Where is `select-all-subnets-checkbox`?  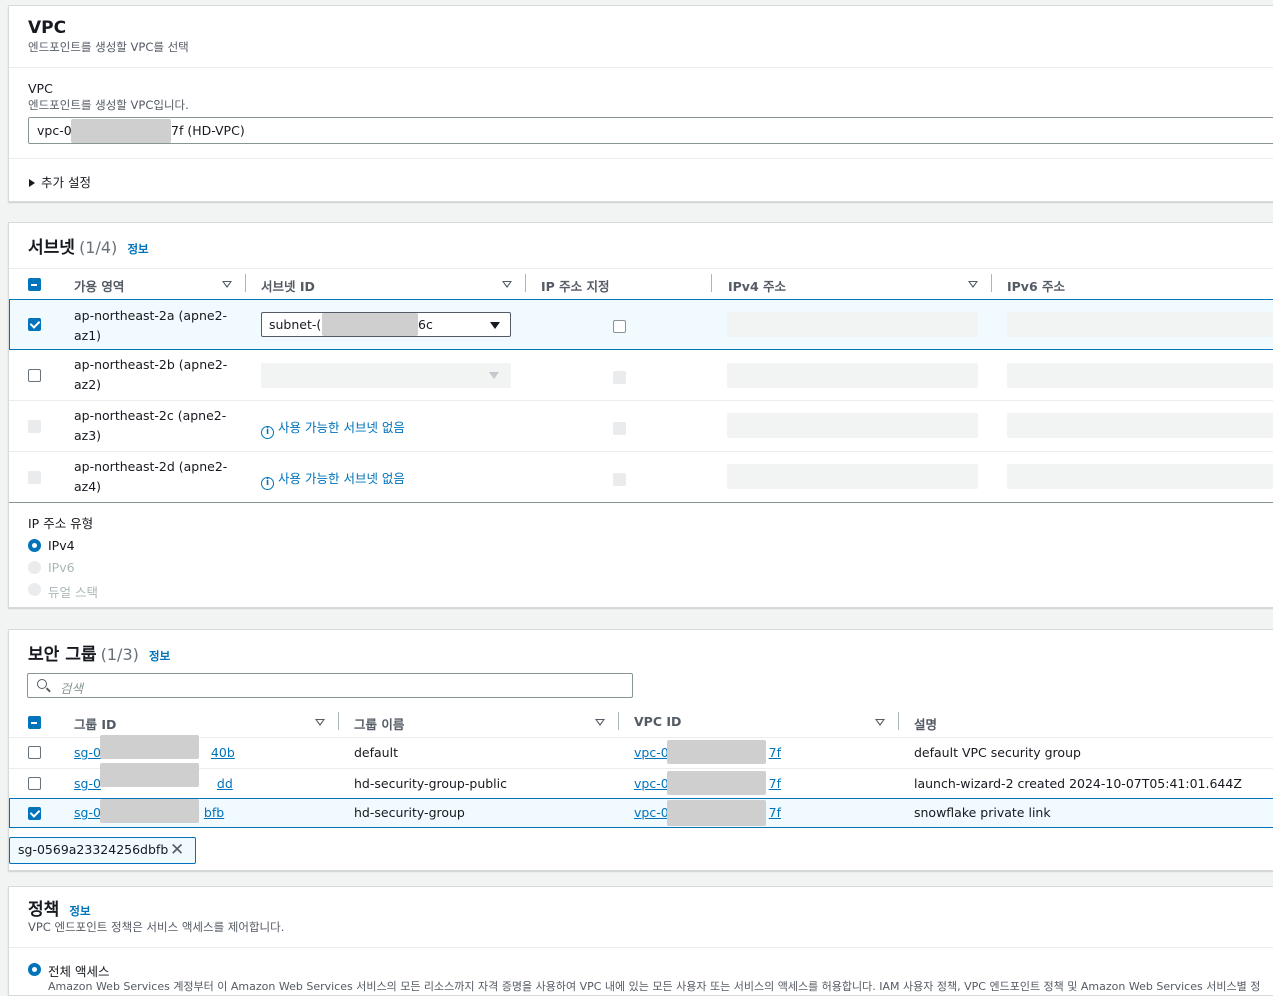 select-all-subnets-checkbox is located at coordinates (34, 284).